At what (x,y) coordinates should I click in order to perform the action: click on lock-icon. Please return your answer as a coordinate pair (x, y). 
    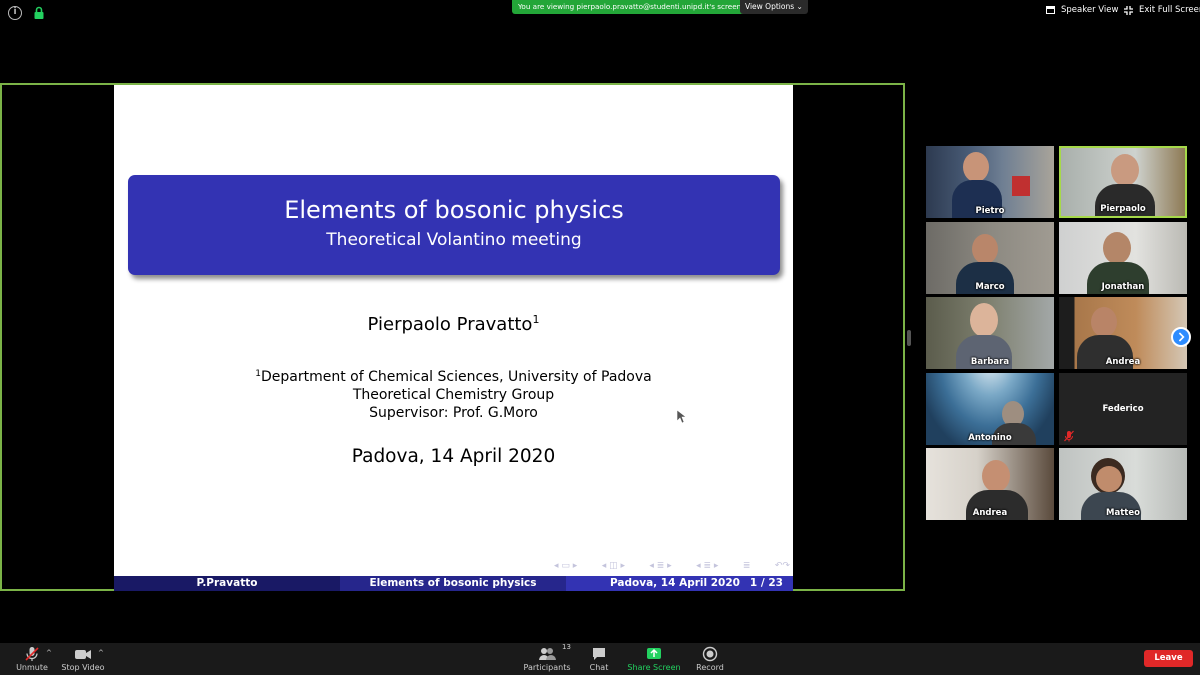
    Looking at the image, I should click on (39, 13).